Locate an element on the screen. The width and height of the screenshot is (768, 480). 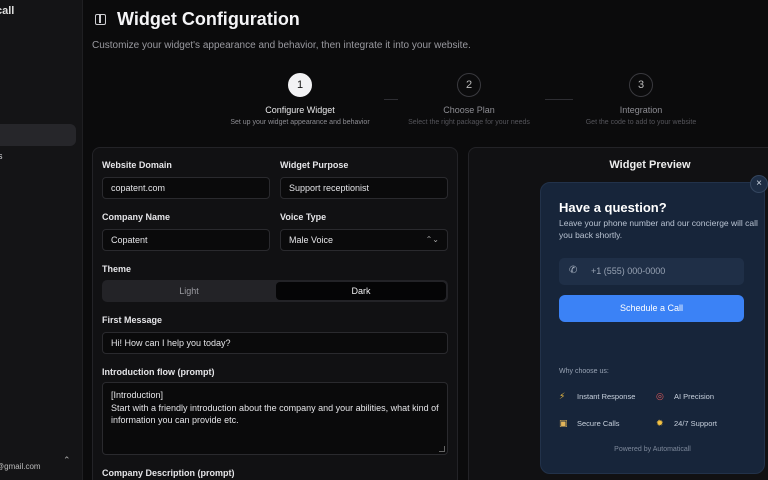
sidebar-toggle-icon is located at coordinates (100, 19).